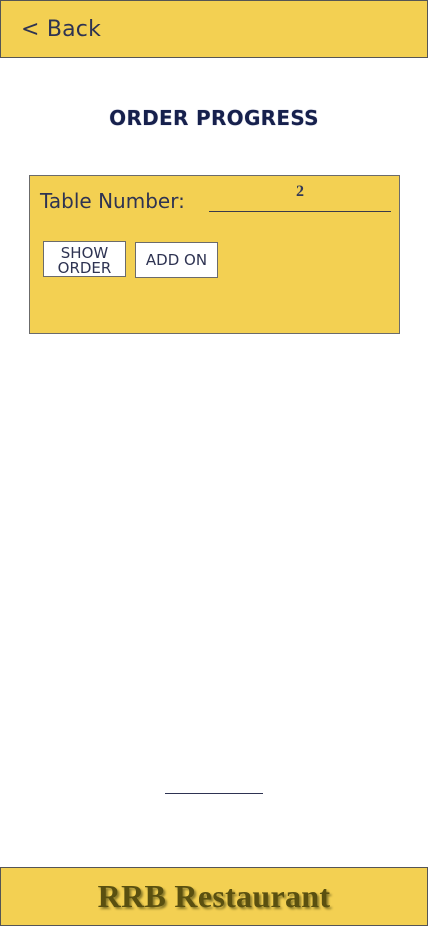  I want to click on back-button: < Back, so click(61, 29).